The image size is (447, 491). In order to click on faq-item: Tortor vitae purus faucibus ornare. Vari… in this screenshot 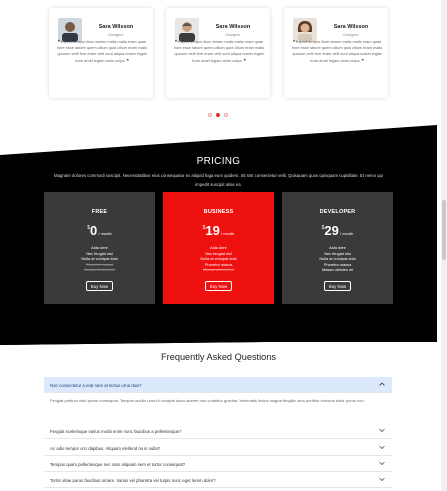, I will do `click(218, 480)`.